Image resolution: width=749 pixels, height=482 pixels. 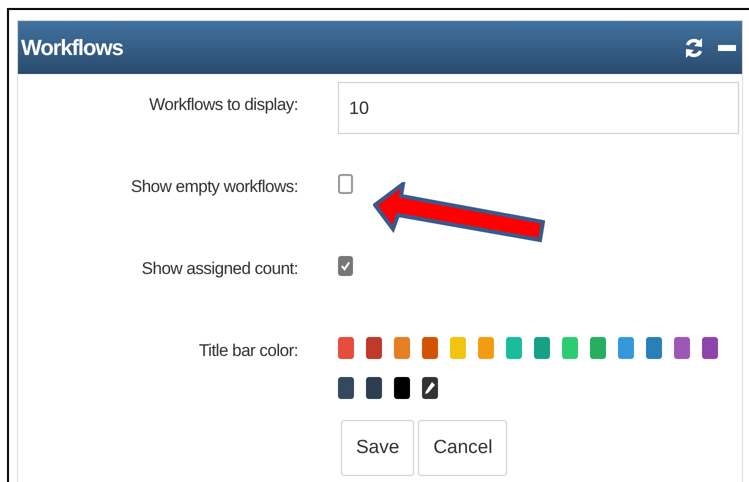 What do you see at coordinates (72, 47) in the screenshot?
I see `panel-title: Workflows` at bounding box center [72, 47].